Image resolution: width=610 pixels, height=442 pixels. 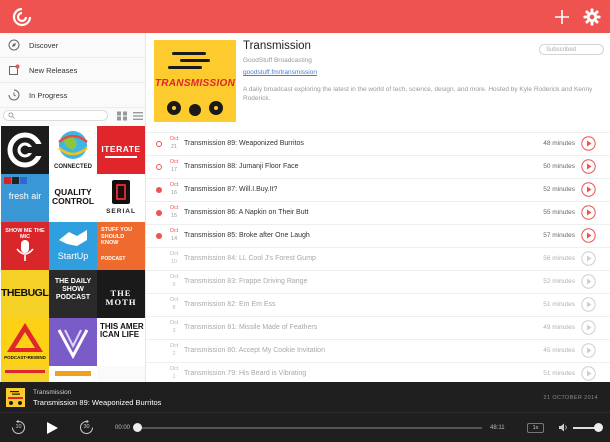 I want to click on tile-startup: StartUp, so click(x=73, y=246).